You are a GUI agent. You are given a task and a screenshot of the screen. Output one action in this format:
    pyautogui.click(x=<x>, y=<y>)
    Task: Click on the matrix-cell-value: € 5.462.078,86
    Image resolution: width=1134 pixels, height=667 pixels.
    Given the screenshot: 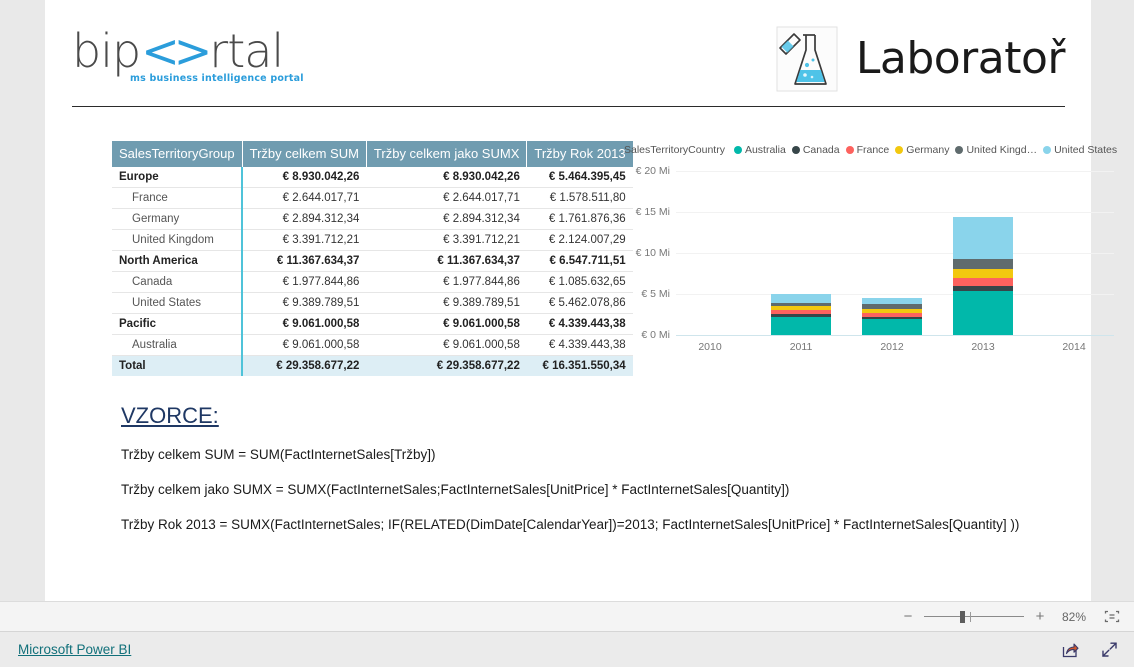 What is the action you would take?
    pyautogui.click(x=579, y=303)
    